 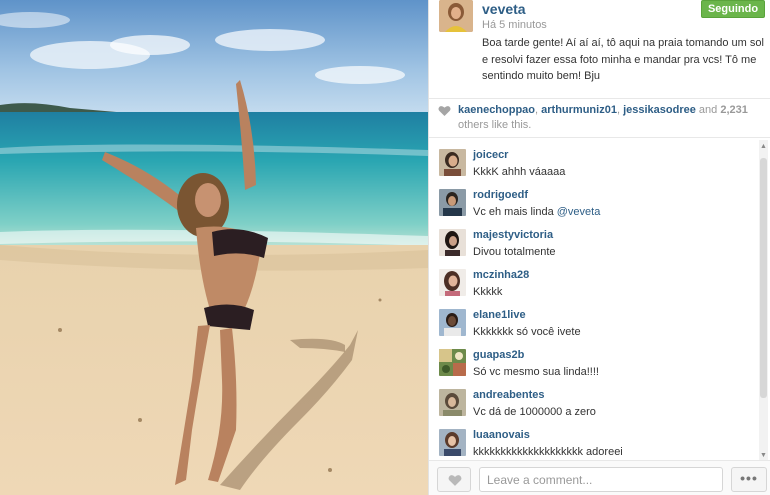 I want to click on comment-item: majestyvictoria Divou totalmente, so click(x=594, y=240).